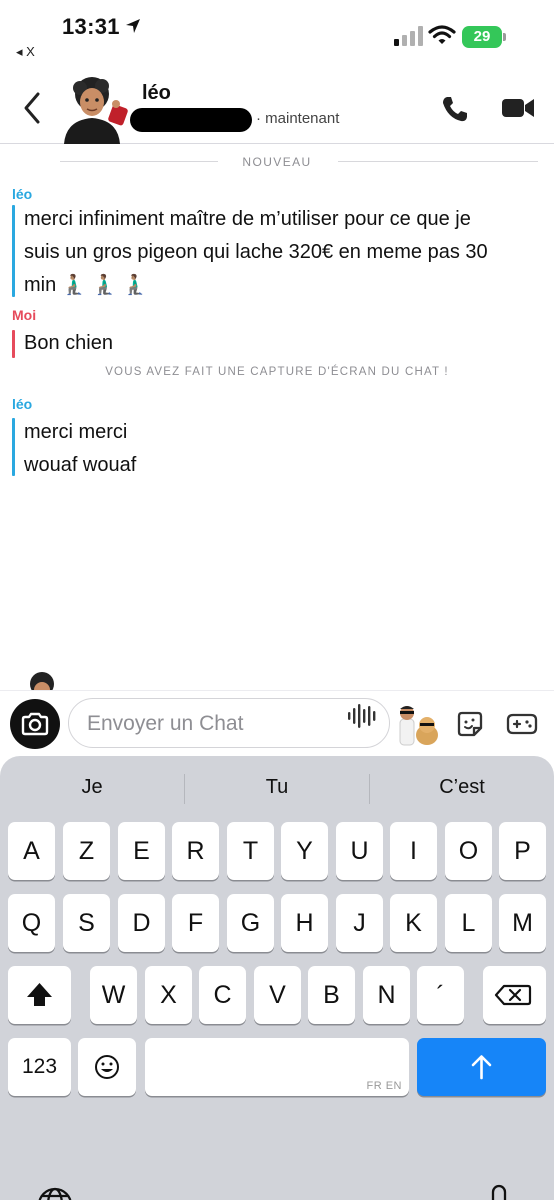 The width and height of the screenshot is (554, 1200). What do you see at coordinates (222, 995) in the screenshot?
I see `key-c: C` at bounding box center [222, 995].